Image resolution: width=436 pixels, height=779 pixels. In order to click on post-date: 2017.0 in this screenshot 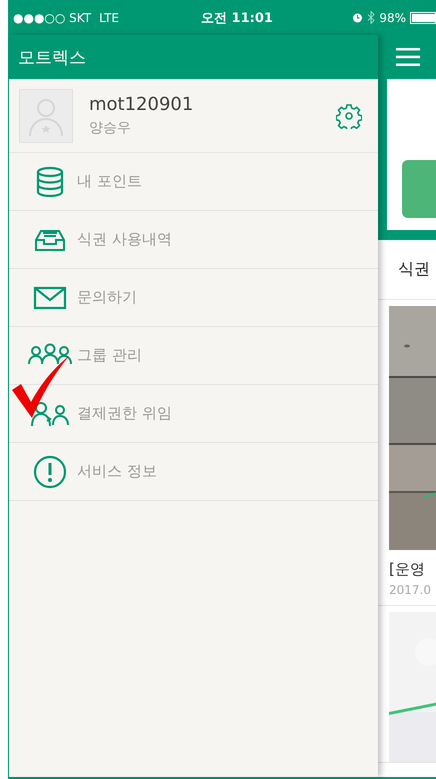, I will do `click(410, 590)`.